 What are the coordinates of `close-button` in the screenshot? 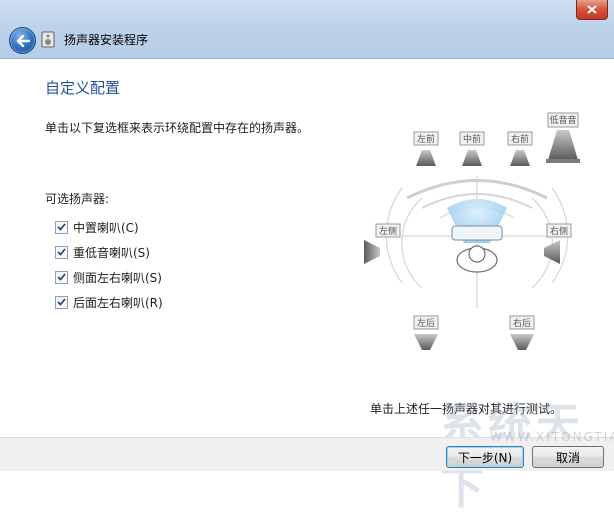 It's located at (592, 10).